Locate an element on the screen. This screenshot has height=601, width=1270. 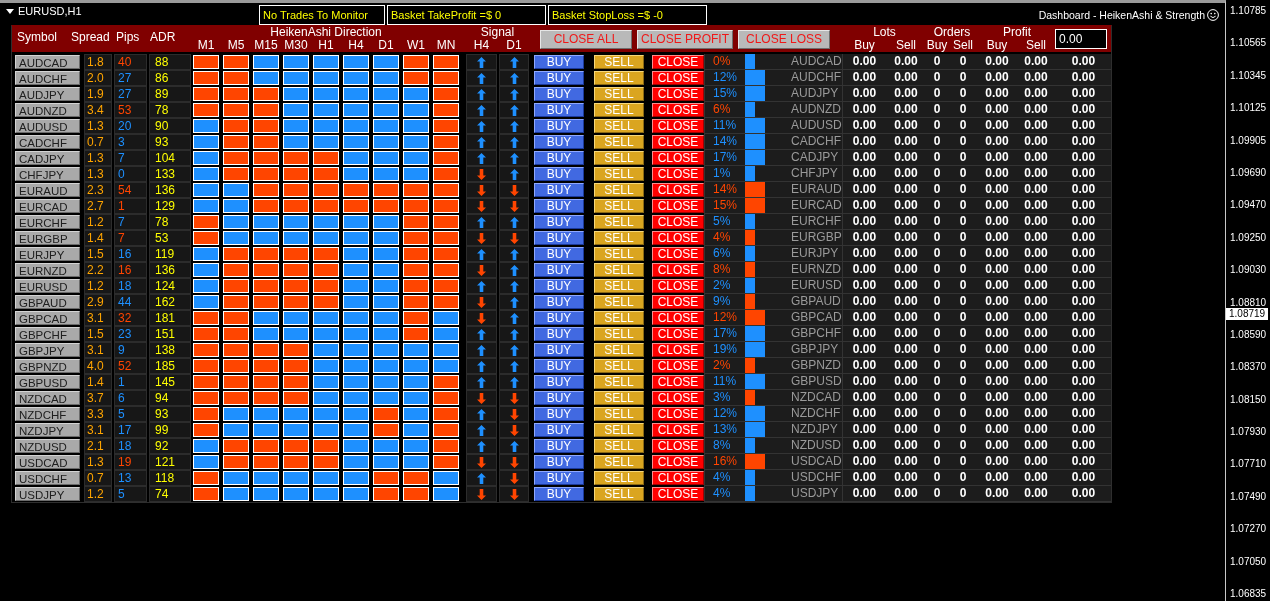
symbol-button: GBPCAD is located at coordinates (47, 318).